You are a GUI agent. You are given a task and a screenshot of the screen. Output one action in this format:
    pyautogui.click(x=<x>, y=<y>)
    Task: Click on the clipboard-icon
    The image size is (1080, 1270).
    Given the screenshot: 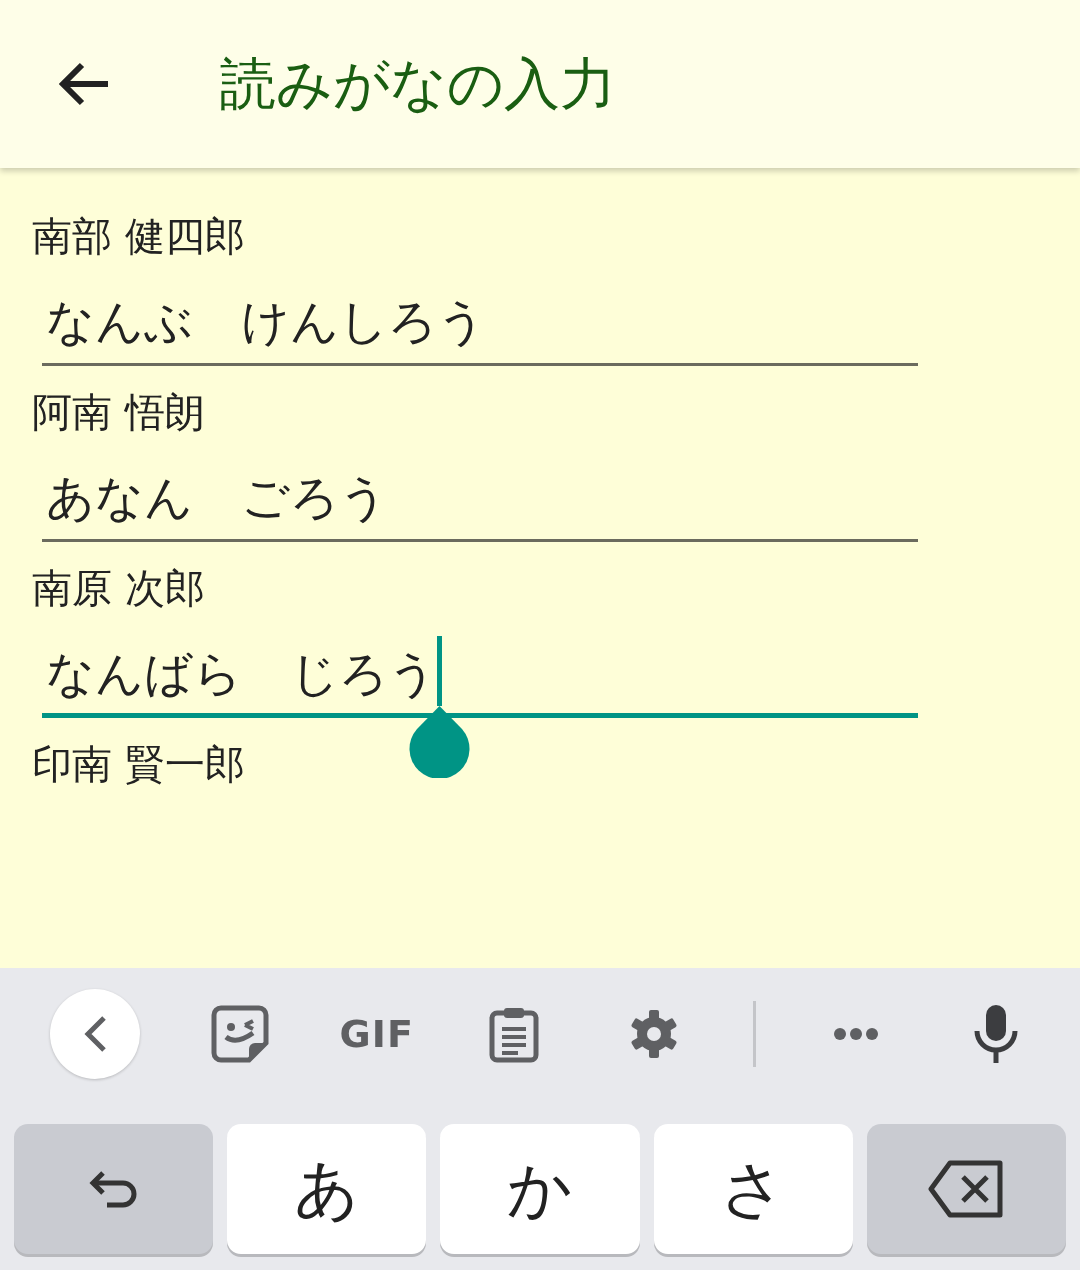 What is the action you would take?
    pyautogui.click(x=513, y=1034)
    